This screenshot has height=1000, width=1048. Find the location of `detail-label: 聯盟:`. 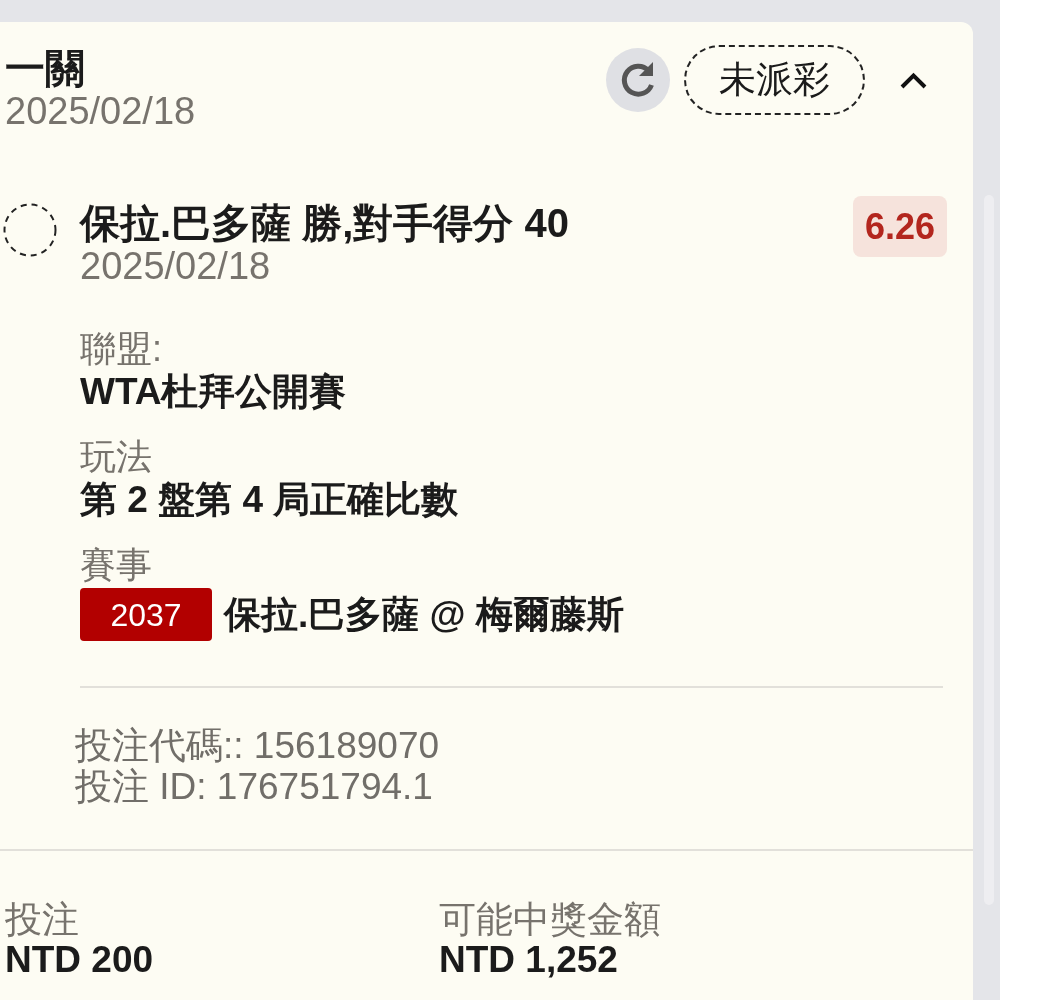

detail-label: 聯盟: is located at coordinates (121, 349).